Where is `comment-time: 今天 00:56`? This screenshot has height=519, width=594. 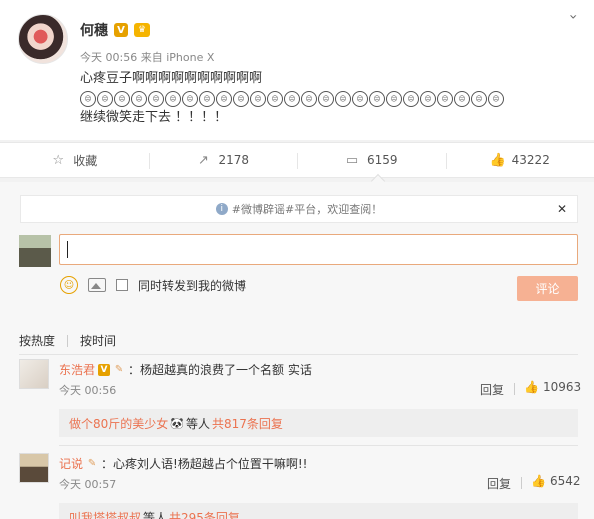 comment-time: 今天 00:56 is located at coordinates (88, 390).